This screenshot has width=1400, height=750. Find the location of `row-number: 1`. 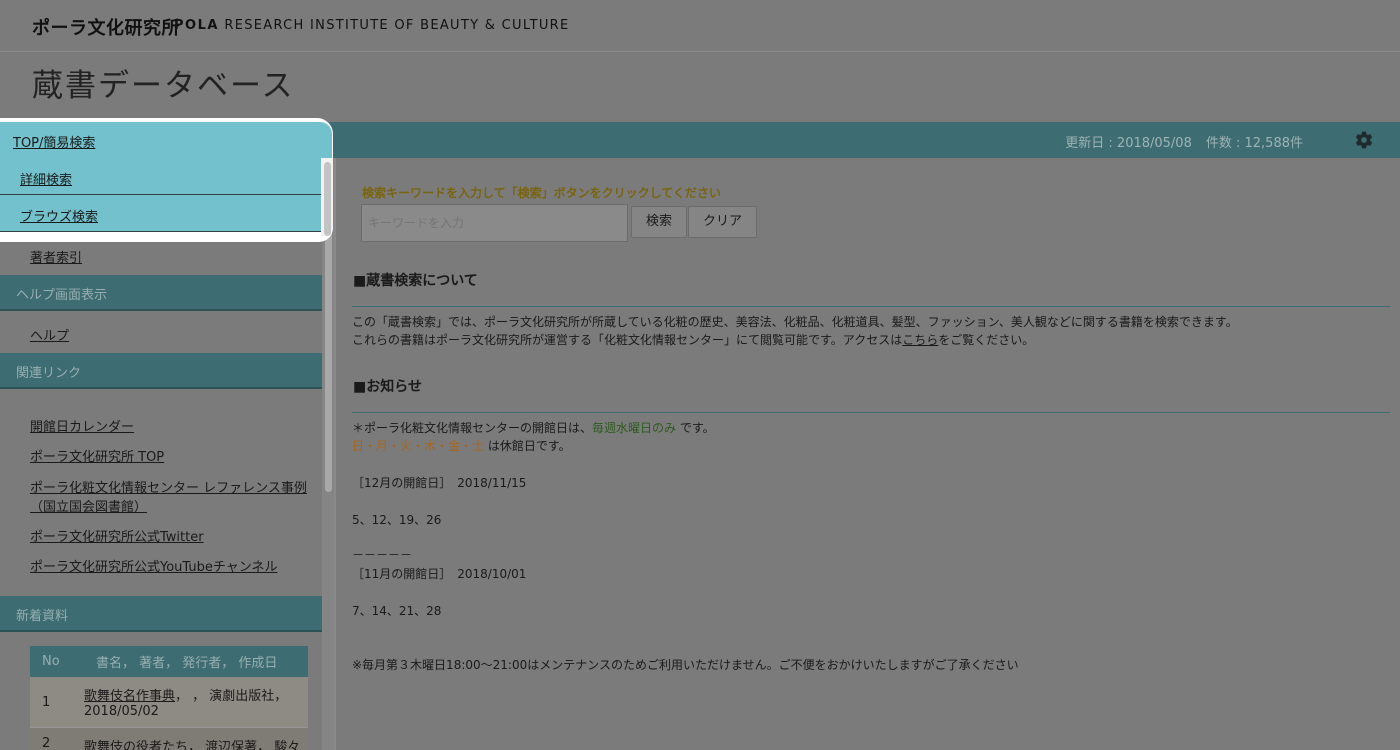

row-number: 1 is located at coordinates (57, 702).